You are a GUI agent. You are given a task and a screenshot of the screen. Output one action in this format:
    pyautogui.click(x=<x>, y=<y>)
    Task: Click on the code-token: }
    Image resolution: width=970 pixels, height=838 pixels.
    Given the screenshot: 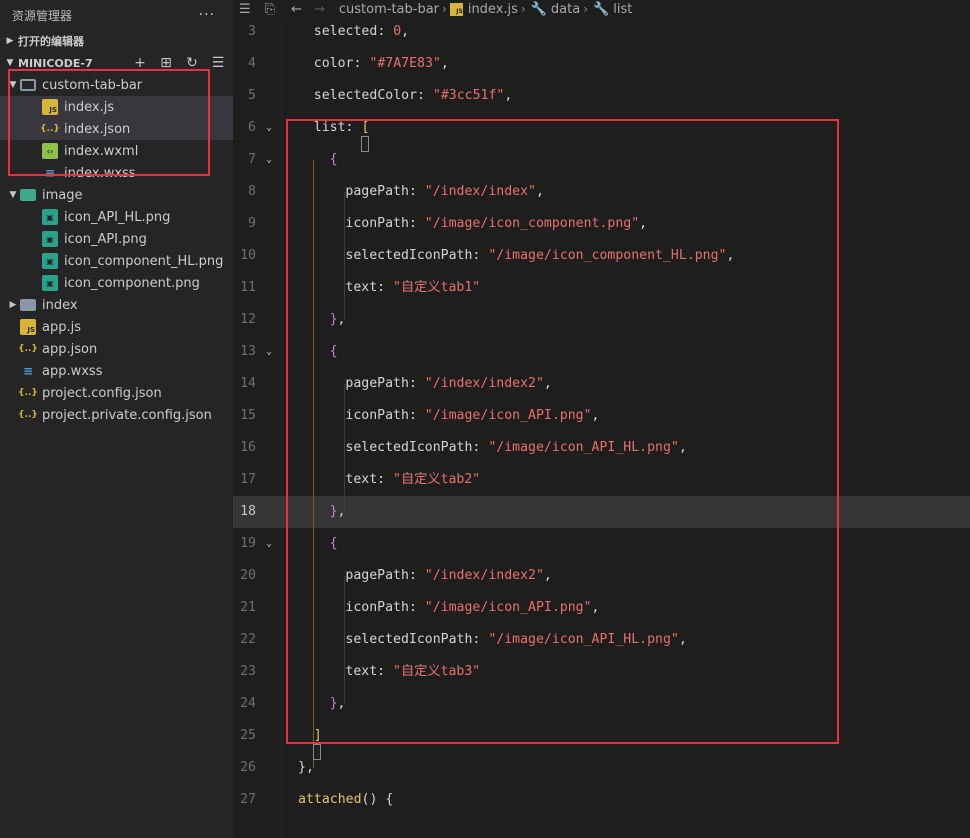 What is the action you would take?
    pyautogui.click(x=333, y=703)
    